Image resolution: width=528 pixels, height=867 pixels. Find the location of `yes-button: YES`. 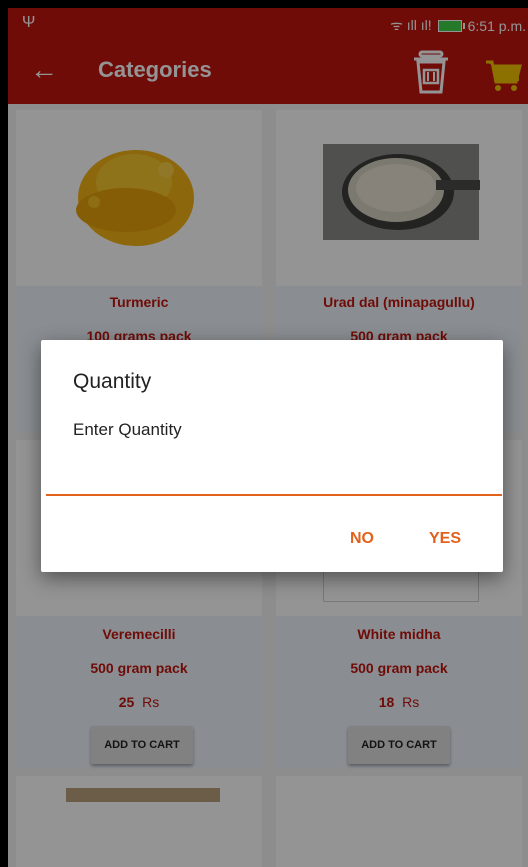

yes-button: YES is located at coordinates (445, 539).